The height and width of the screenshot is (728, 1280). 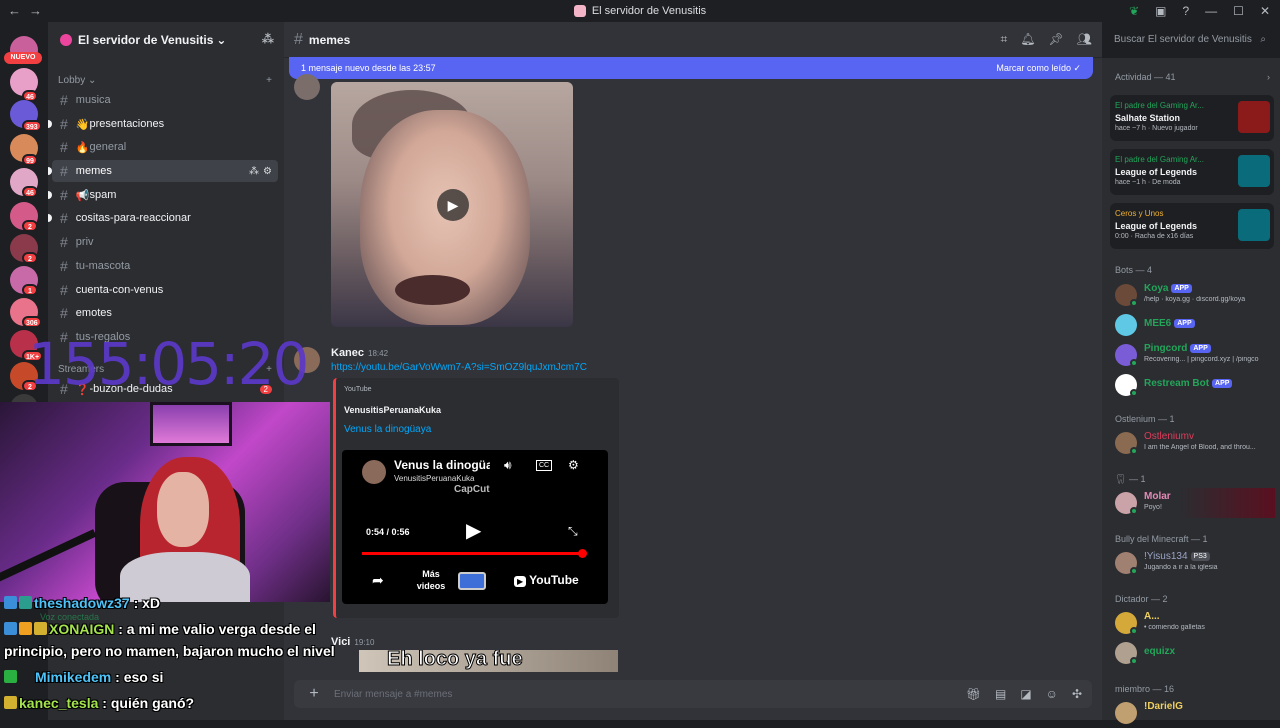 I want to click on author-name: Kanec, so click(x=347, y=353).